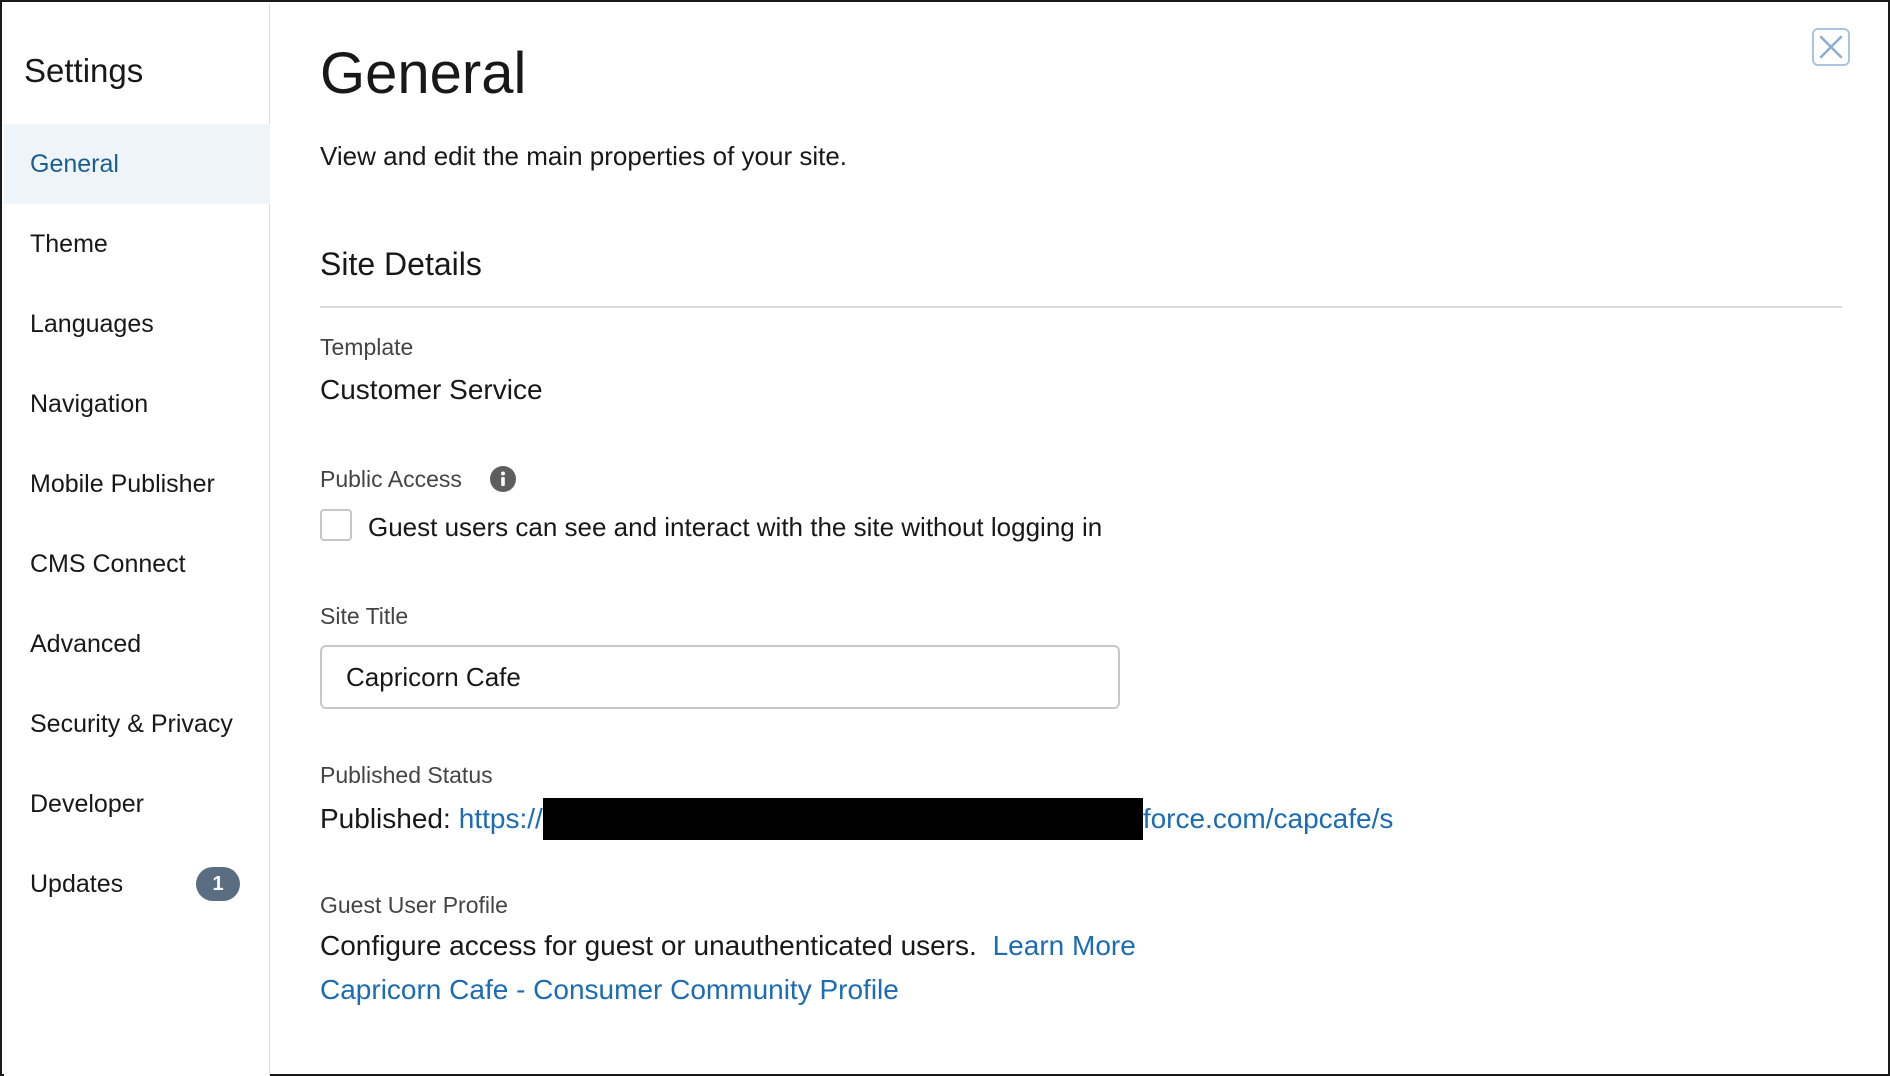  Describe the element at coordinates (720, 677) in the screenshot. I see `site-title-input` at that location.